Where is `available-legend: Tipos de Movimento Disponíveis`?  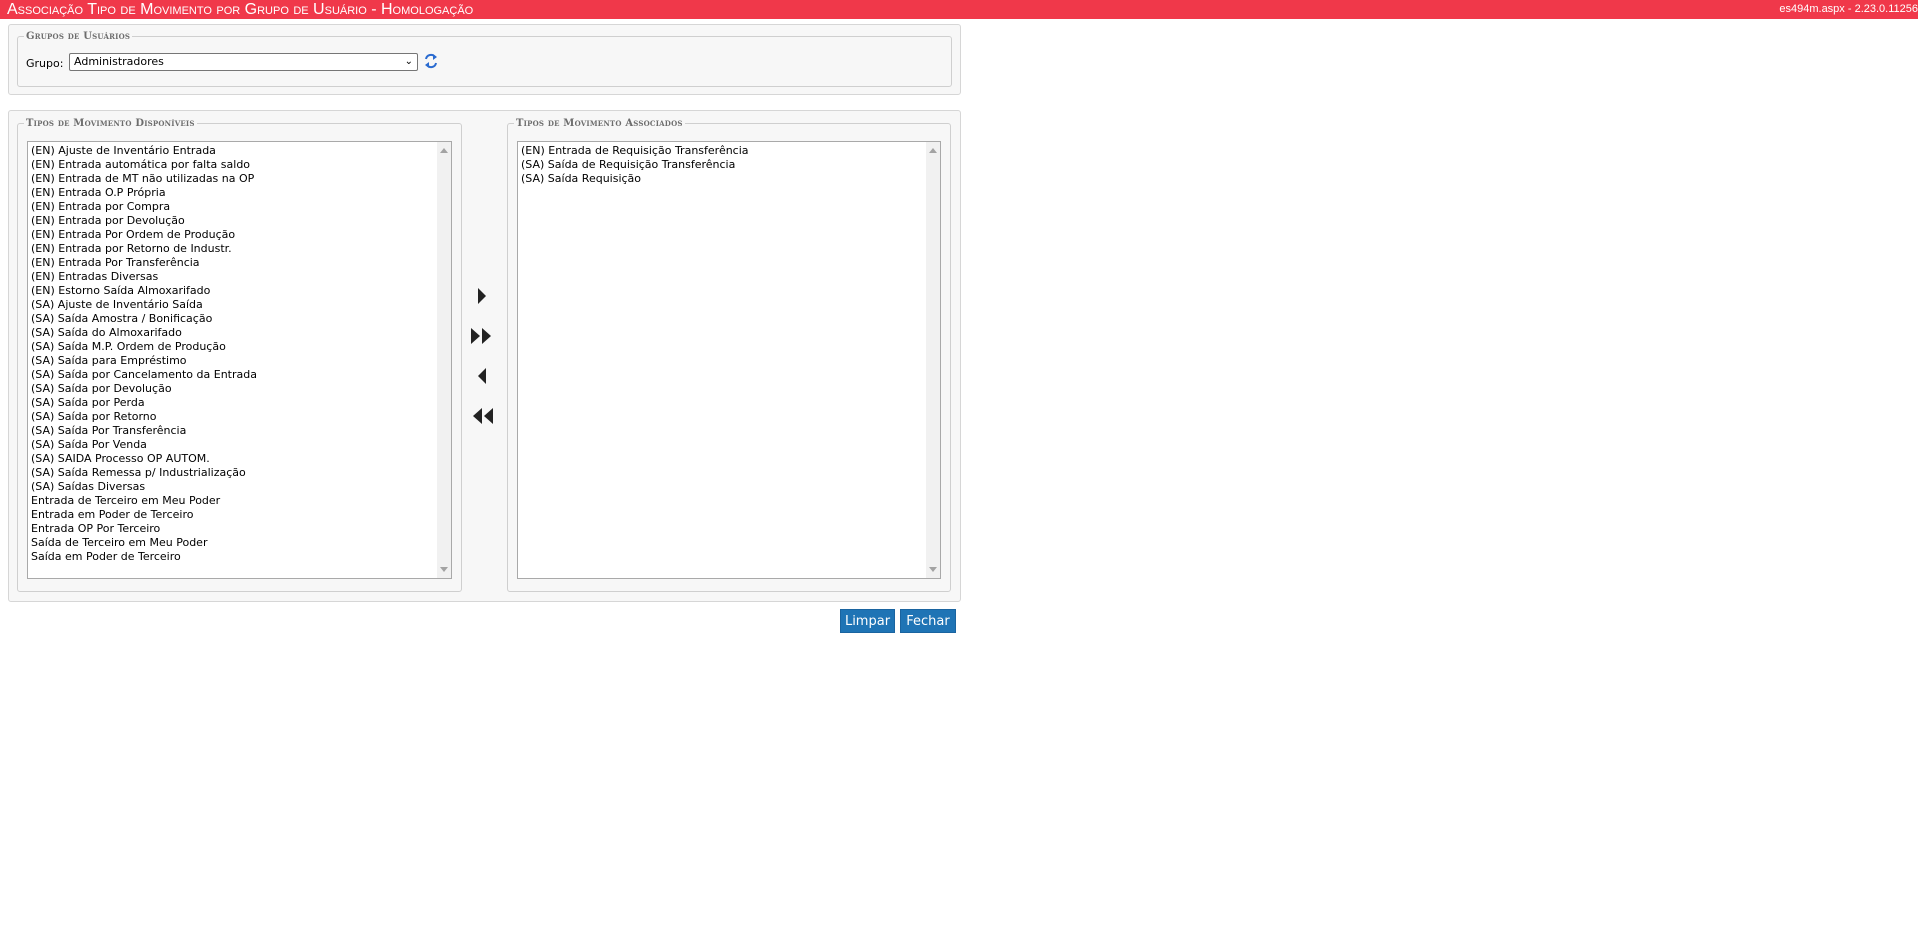 available-legend: Tipos de Movimento Disponíveis is located at coordinates (110, 123).